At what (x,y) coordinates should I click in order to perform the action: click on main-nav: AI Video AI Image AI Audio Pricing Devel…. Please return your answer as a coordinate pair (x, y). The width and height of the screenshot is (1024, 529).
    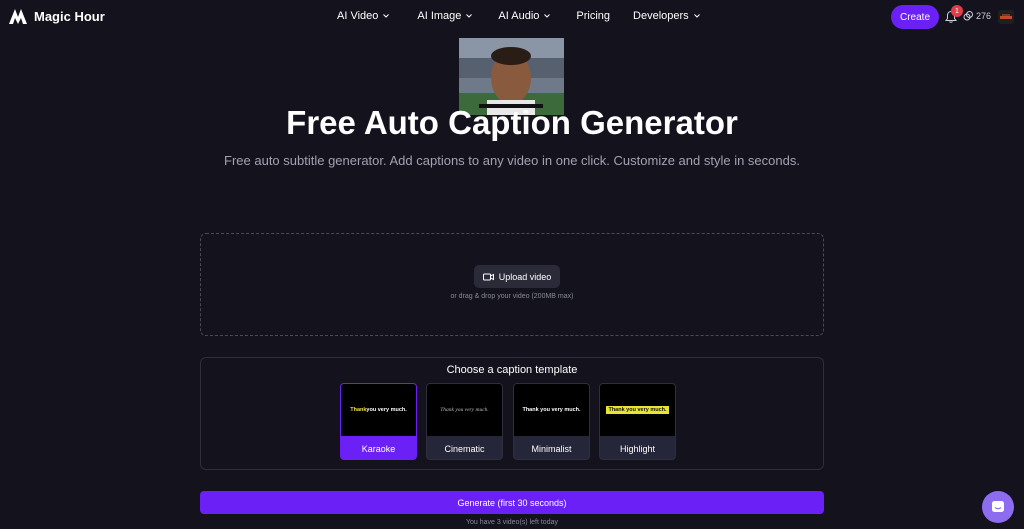
    Looking at the image, I should click on (519, 16).